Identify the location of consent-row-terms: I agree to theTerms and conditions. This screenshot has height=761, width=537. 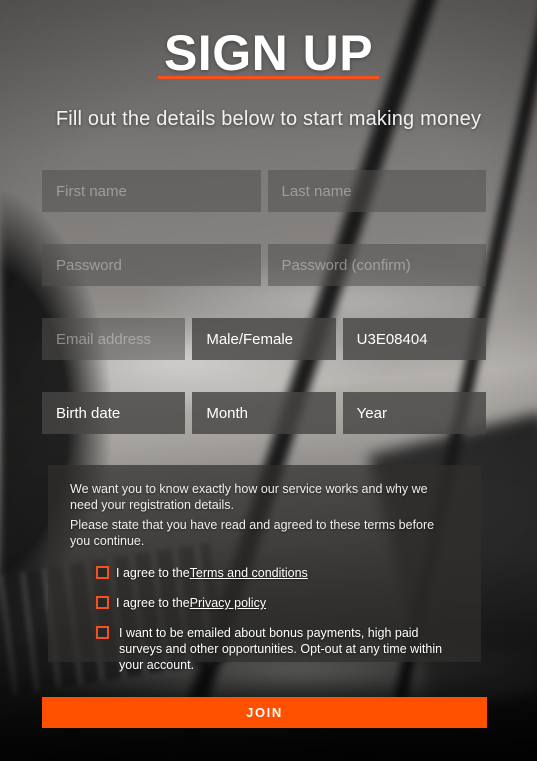
(264, 573).